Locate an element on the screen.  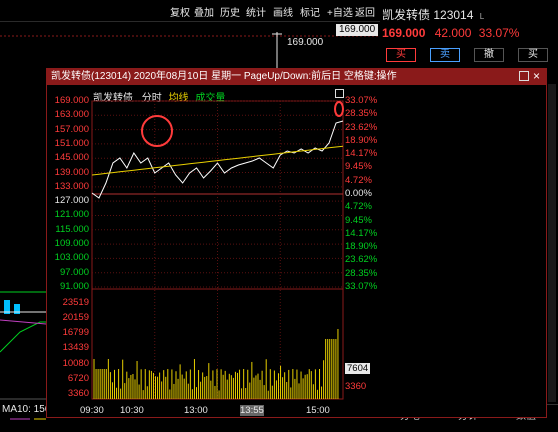
price-tick-label: 91.000 is located at coordinates (74, 286).